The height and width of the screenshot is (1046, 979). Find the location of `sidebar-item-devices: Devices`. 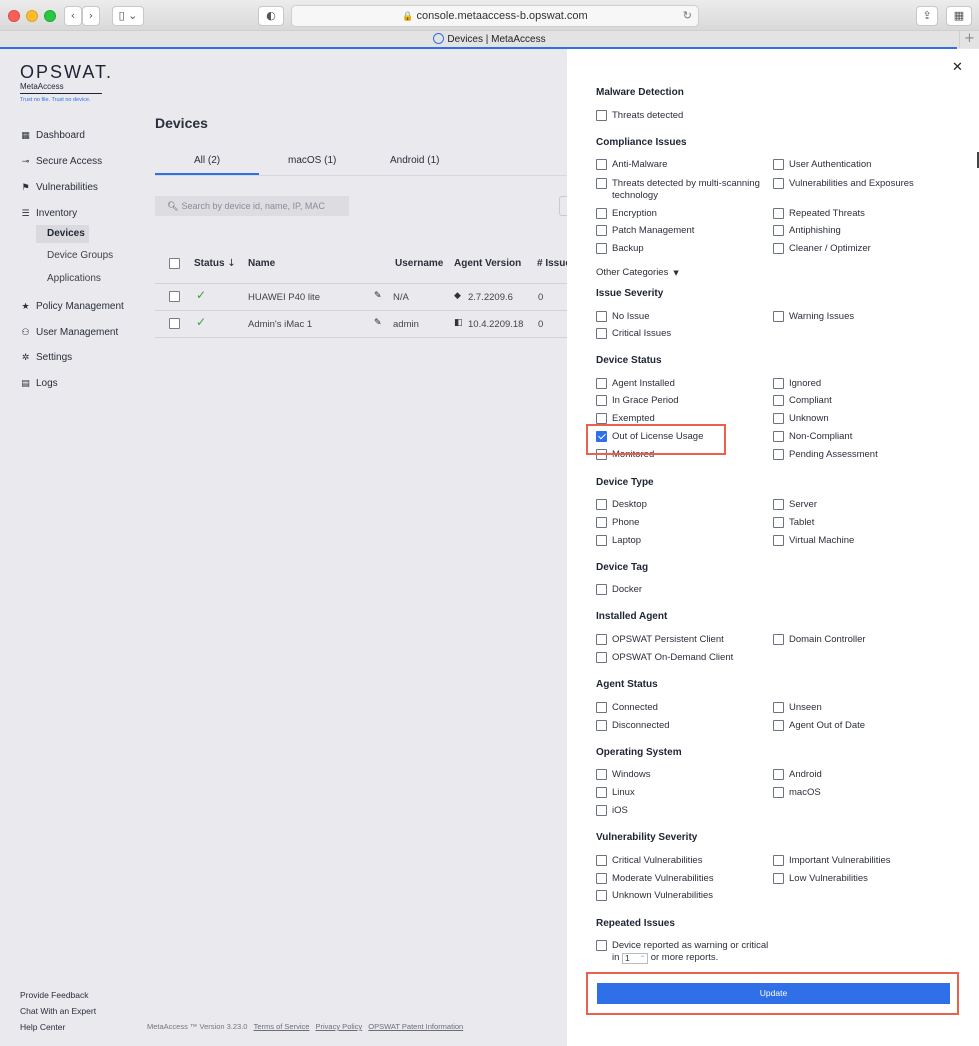

sidebar-item-devices: Devices is located at coordinates (62, 234).